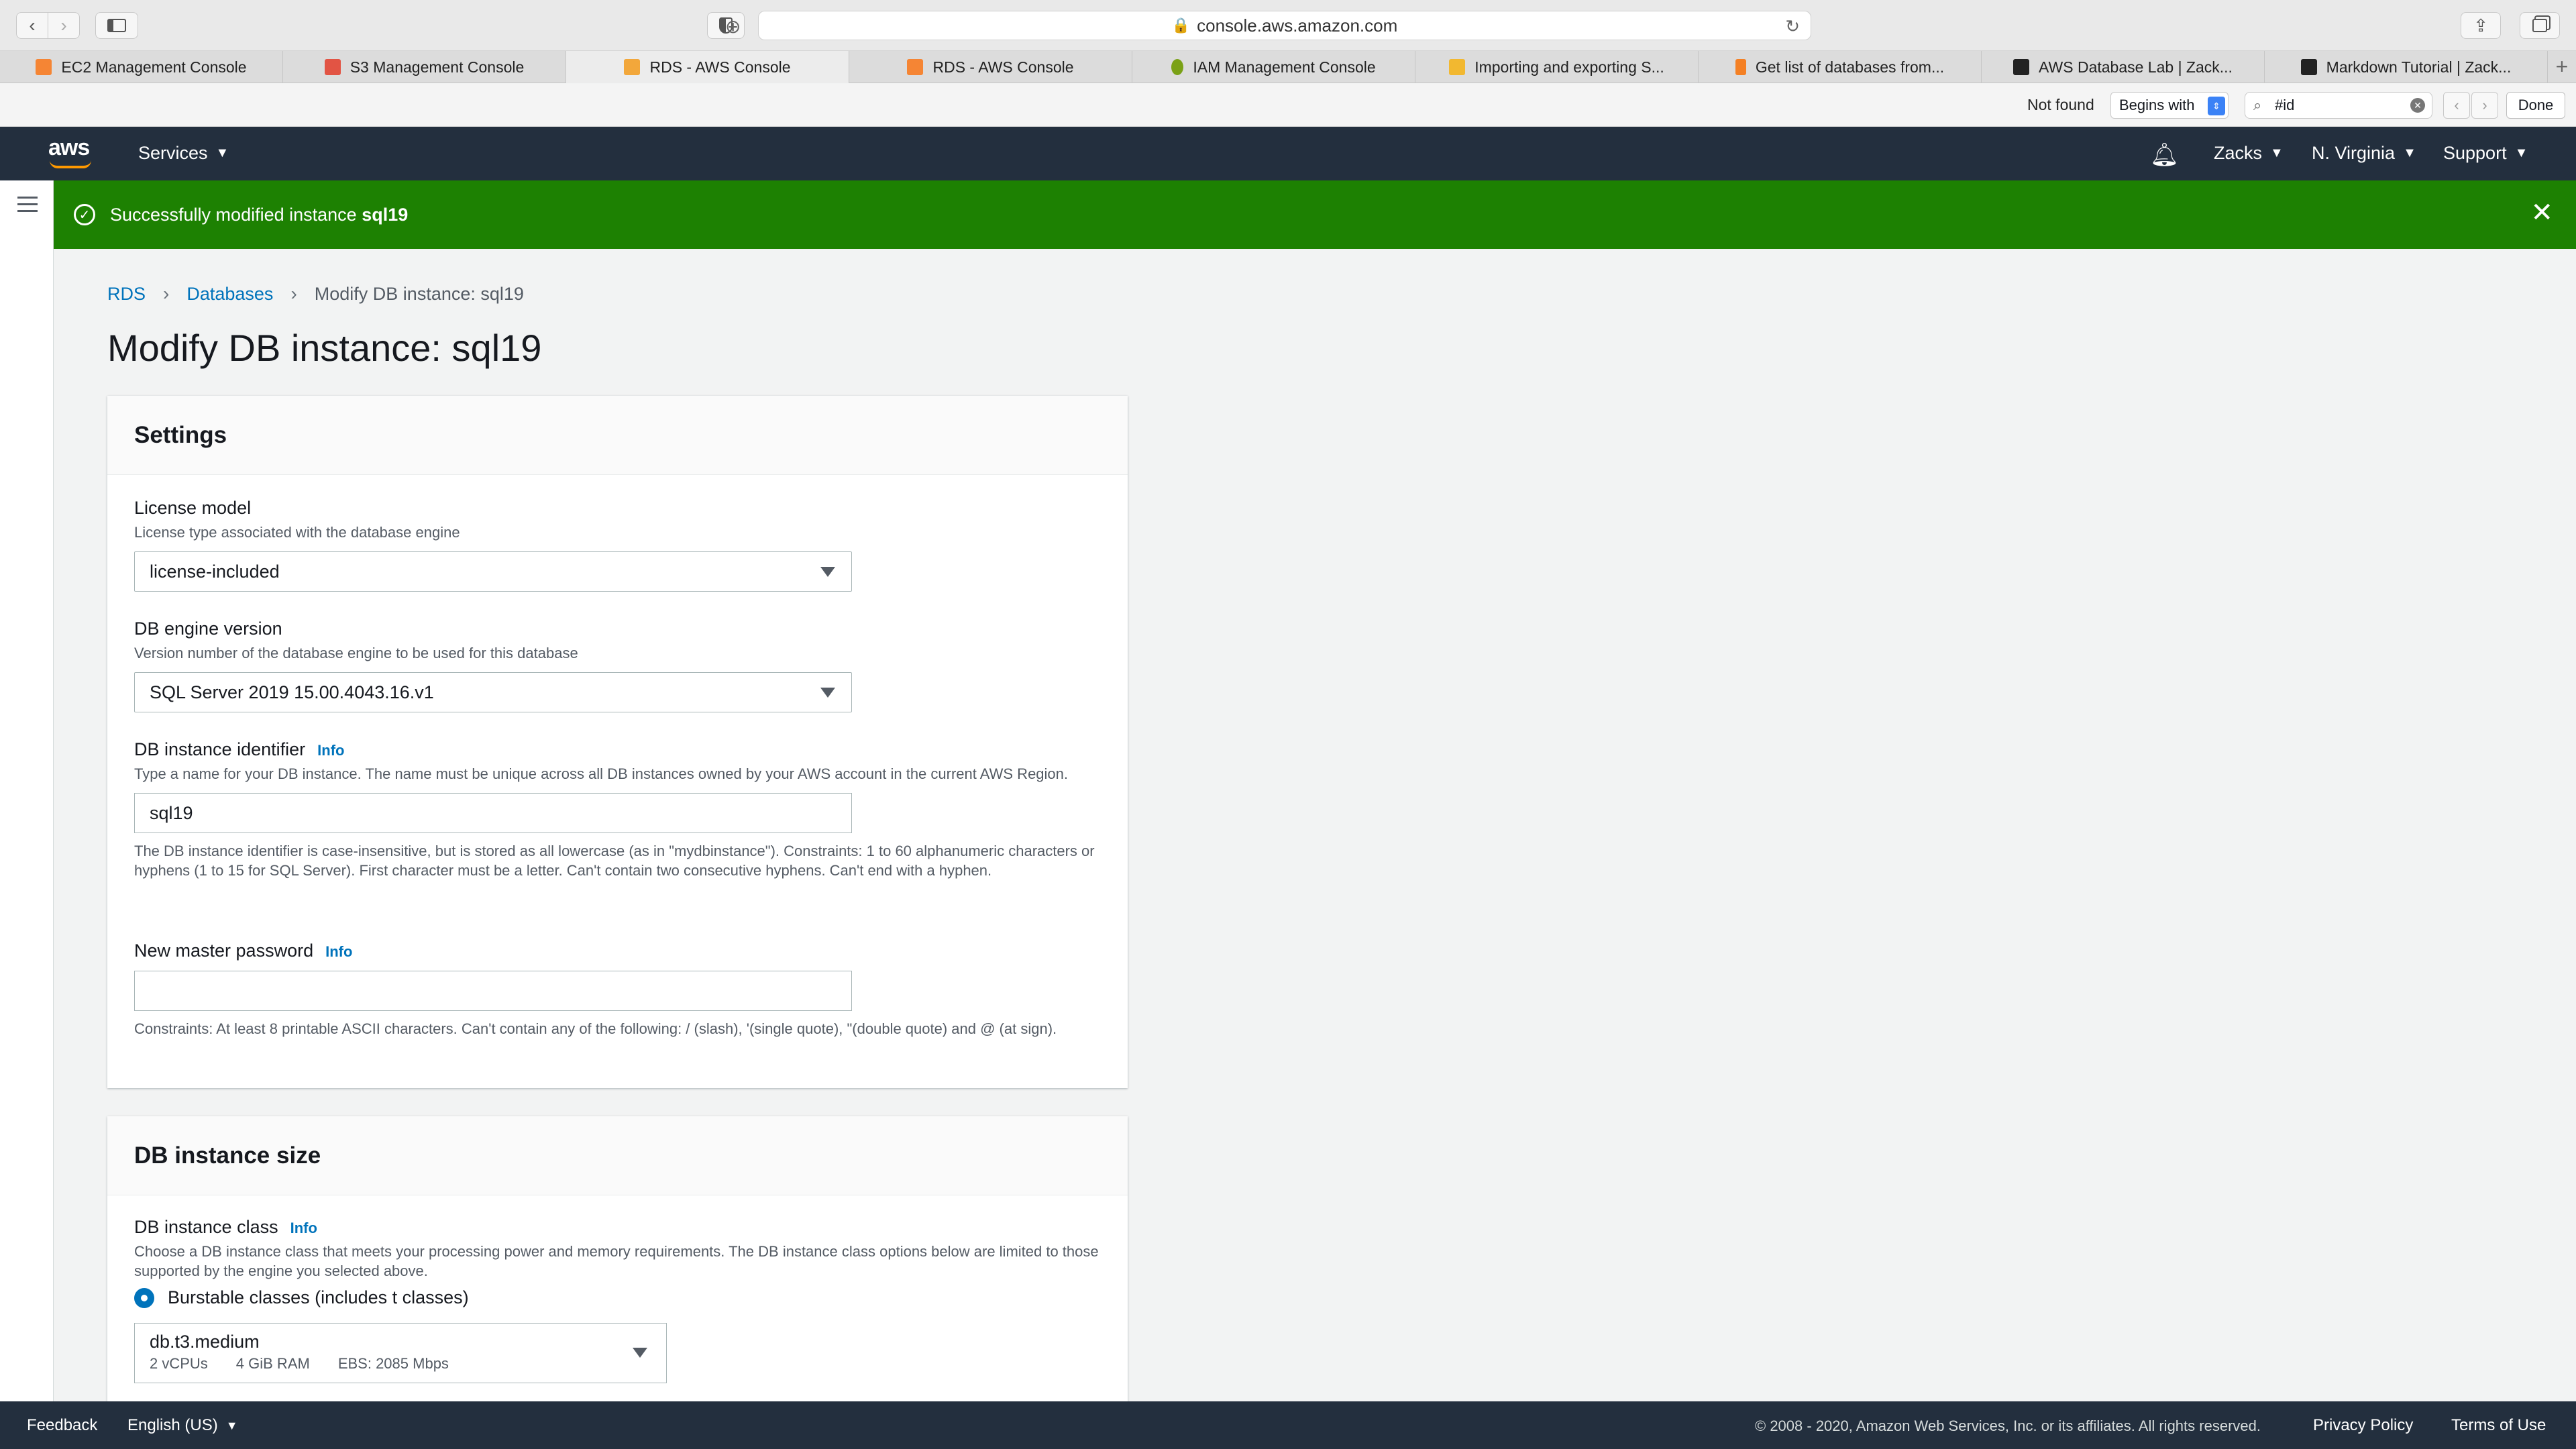 This screenshot has height=1449, width=2576. I want to click on master-password-label-text: New master password, so click(224, 951).